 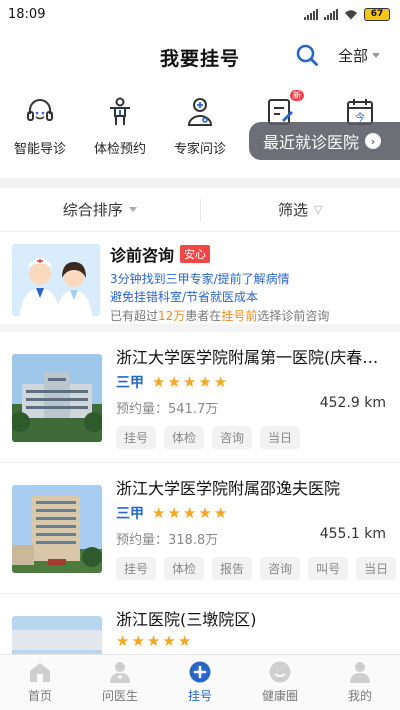 I want to click on note-text: 患者在, so click(x=203, y=316).